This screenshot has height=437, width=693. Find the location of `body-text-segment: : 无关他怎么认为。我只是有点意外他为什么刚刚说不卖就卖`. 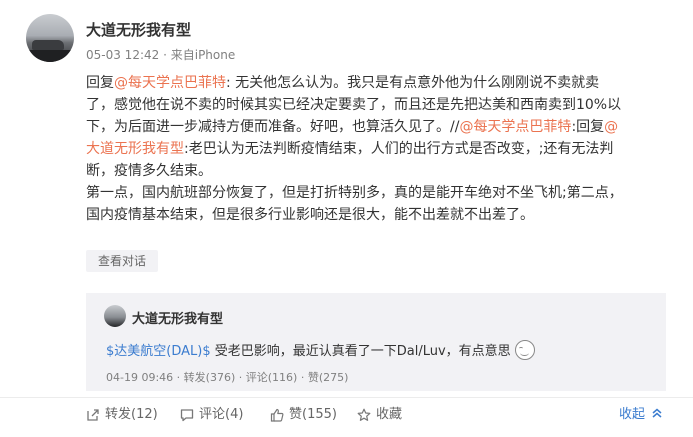

body-text-segment: : 无关他怎么认为。我只是有点意外他为什么刚刚说不卖就卖 is located at coordinates (413, 83).